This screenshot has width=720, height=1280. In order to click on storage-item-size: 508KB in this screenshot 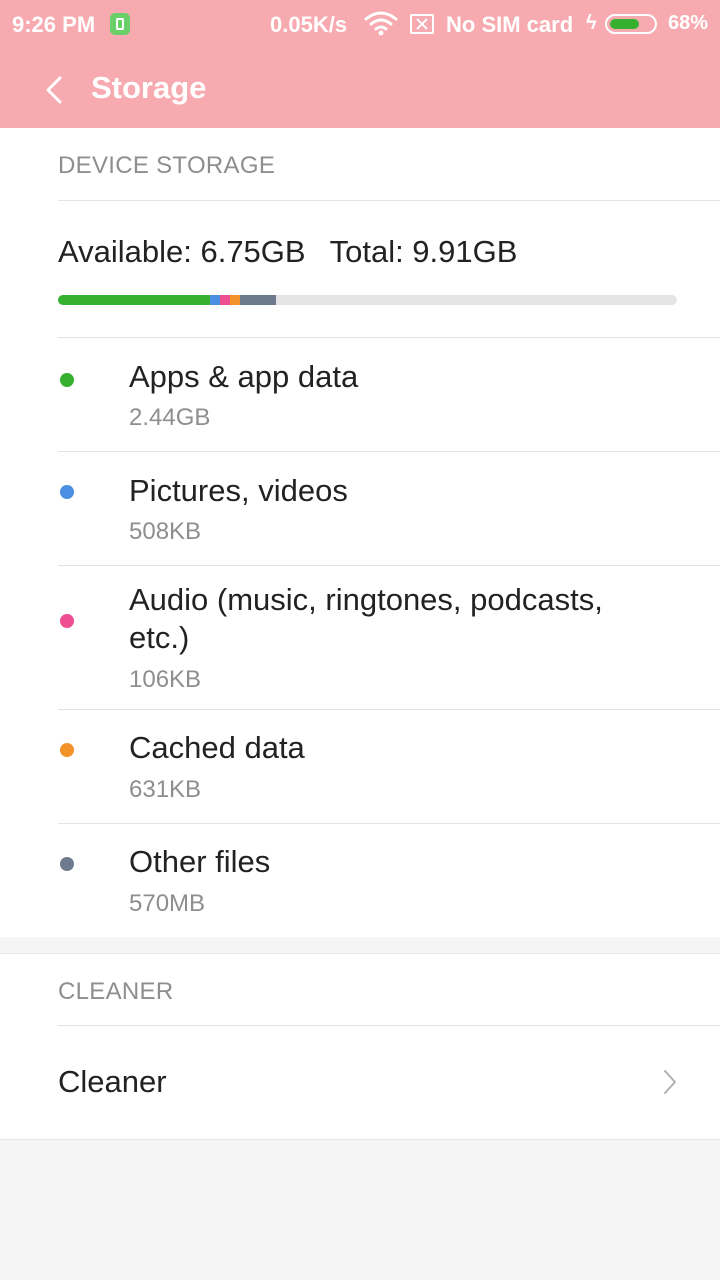, I will do `click(165, 531)`.